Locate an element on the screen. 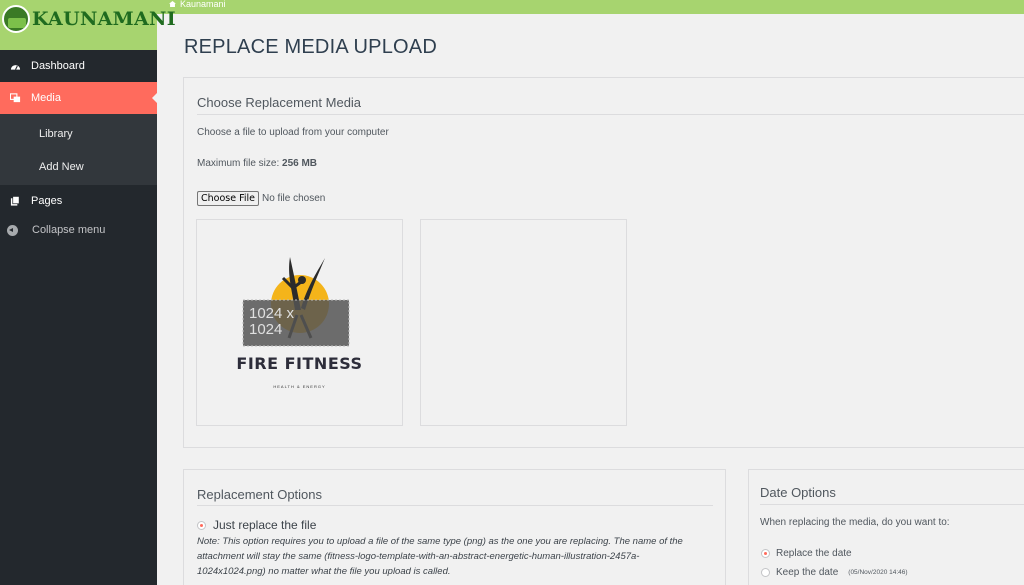  sidebar-item-dashboard: Dashboard is located at coordinates (78, 66).